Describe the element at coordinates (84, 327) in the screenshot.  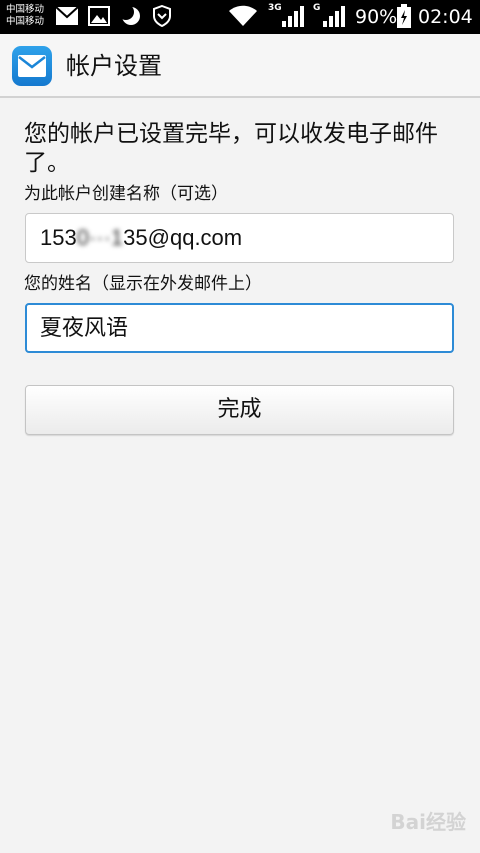
I see `your-name-value: 夏夜风语` at that location.